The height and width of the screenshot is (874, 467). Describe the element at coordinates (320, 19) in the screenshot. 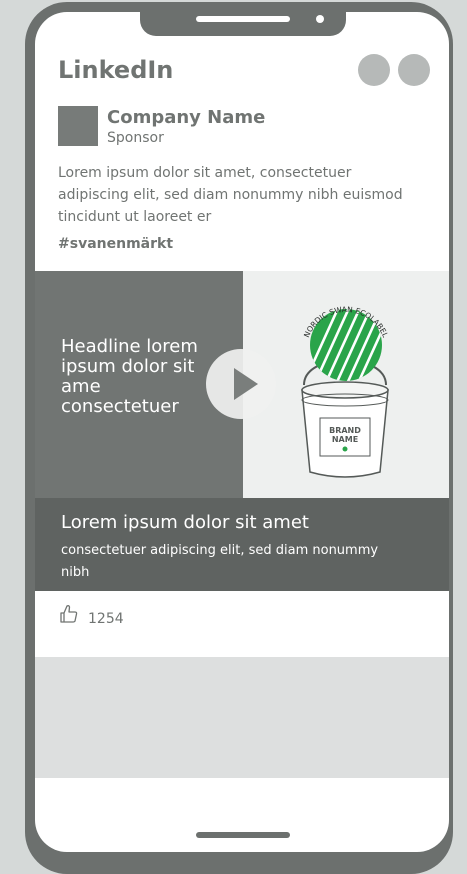

I see `camera-dot` at that location.